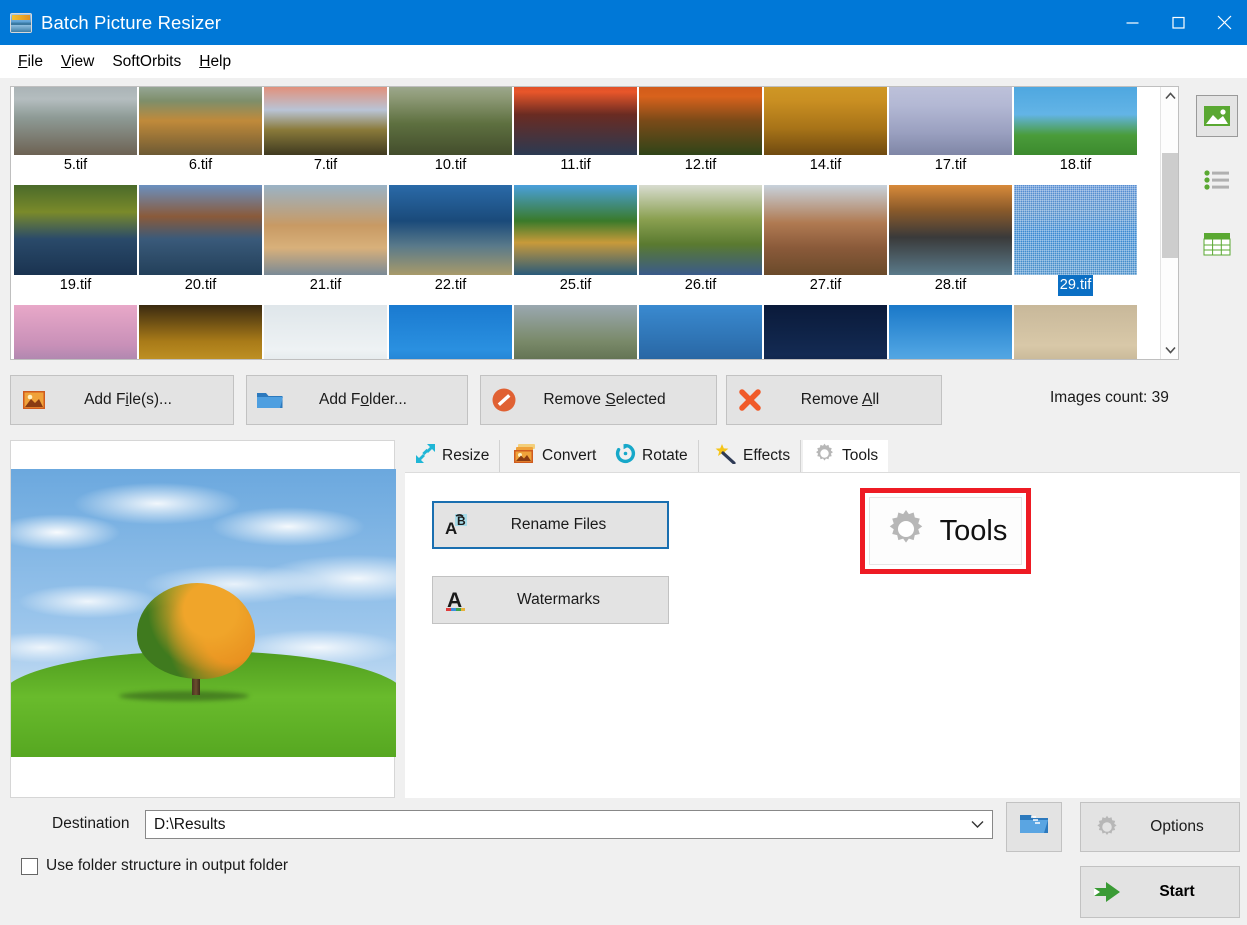 The width and height of the screenshot is (1247, 925). Describe the element at coordinates (977, 824) in the screenshot. I see `chevron-down-icon` at that location.